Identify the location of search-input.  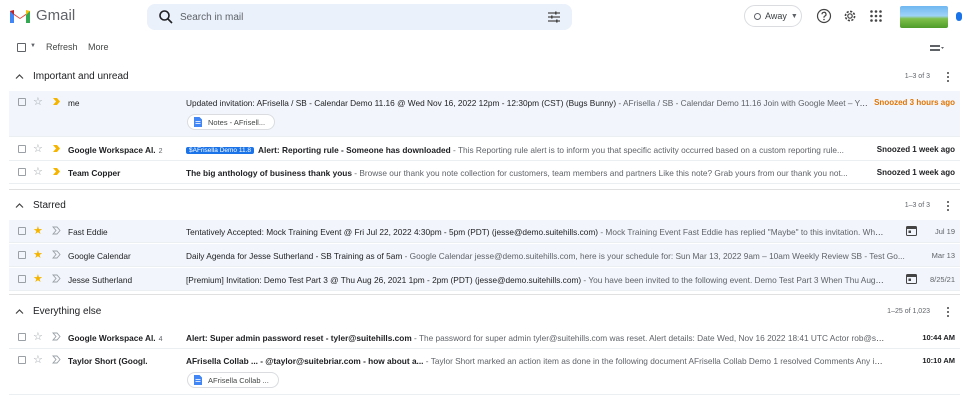
(350, 17).